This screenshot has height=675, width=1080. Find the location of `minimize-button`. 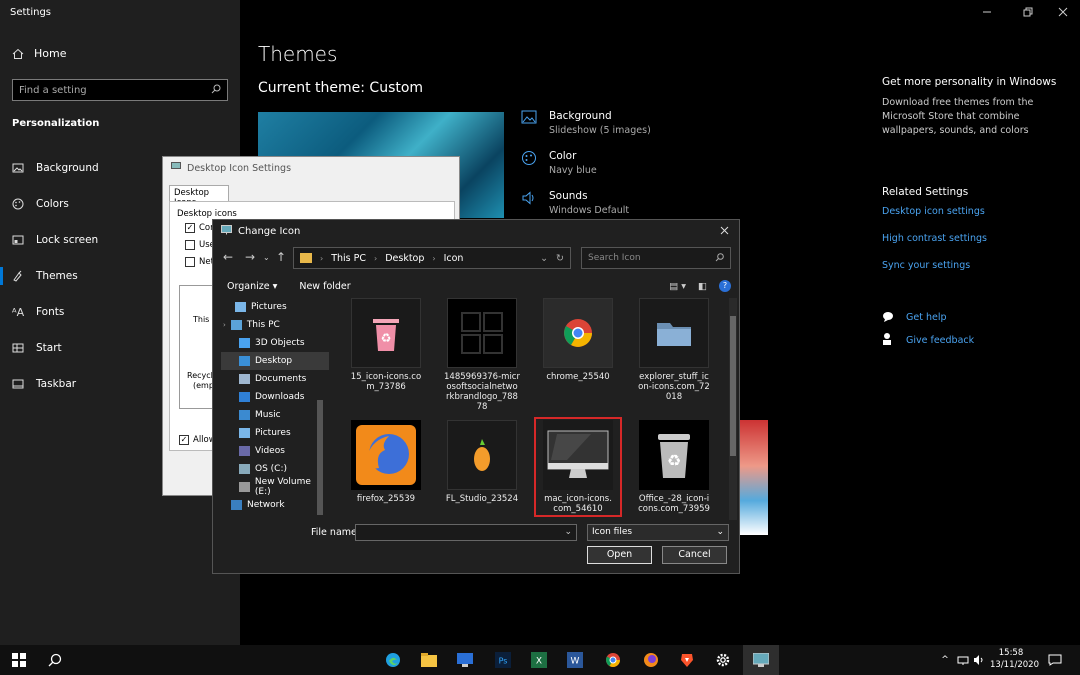

minimize-button is located at coordinates (987, 13).